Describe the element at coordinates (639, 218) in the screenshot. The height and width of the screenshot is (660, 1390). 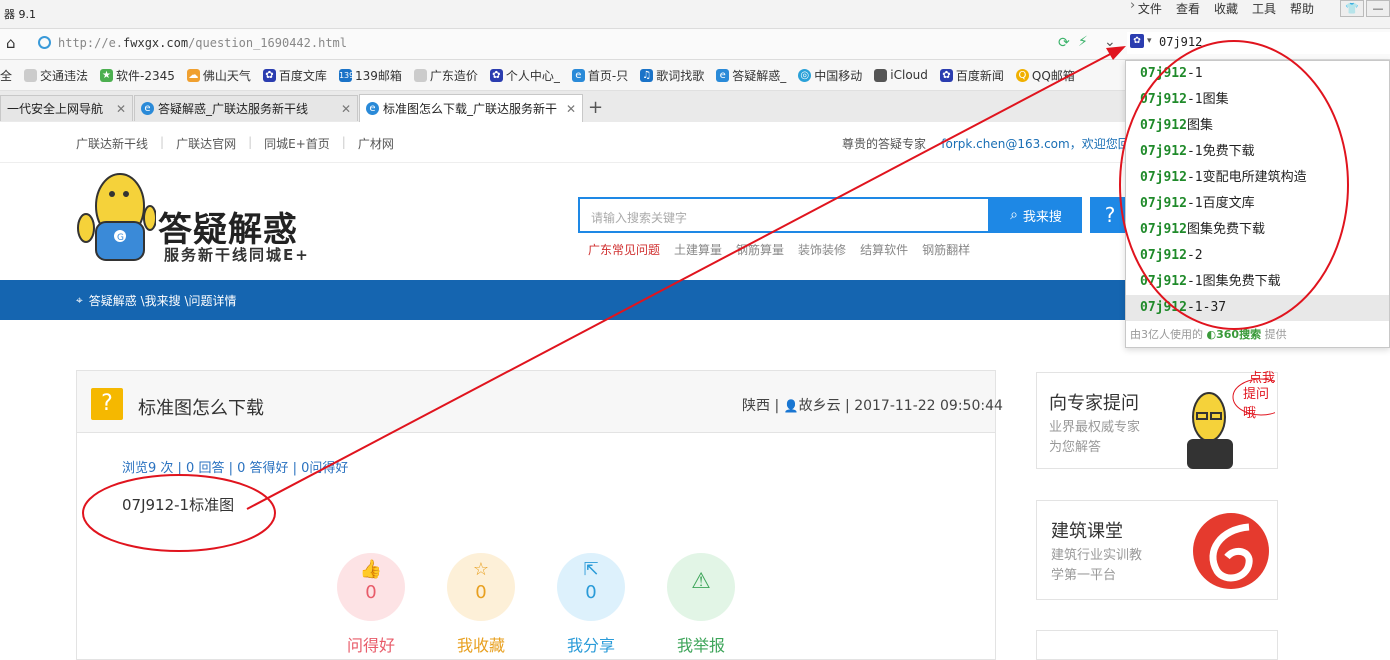
I see `search-placeholder: 请输入搜索关键字` at that location.